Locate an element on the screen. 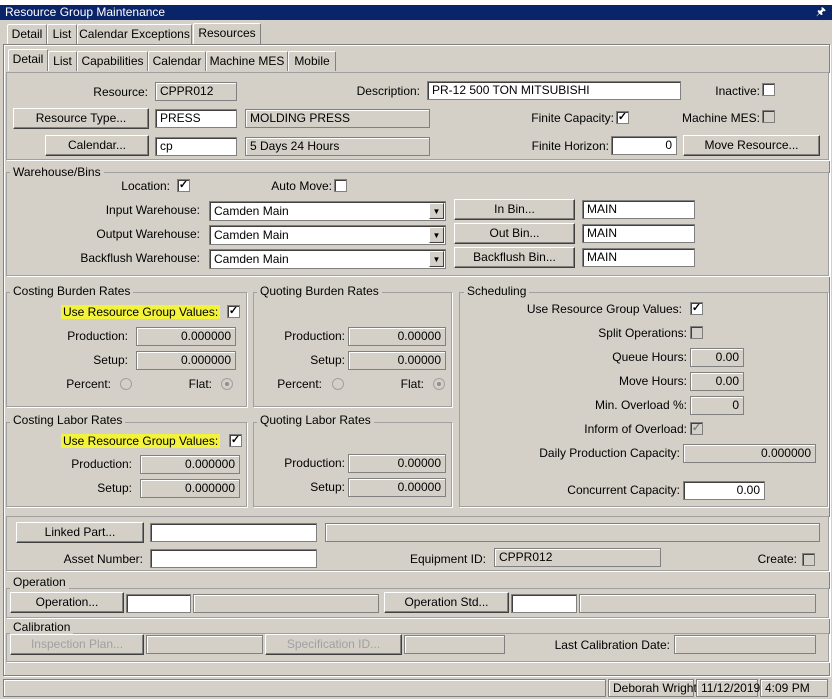 The height and width of the screenshot is (699, 832). linked-part-field is located at coordinates (233, 532).